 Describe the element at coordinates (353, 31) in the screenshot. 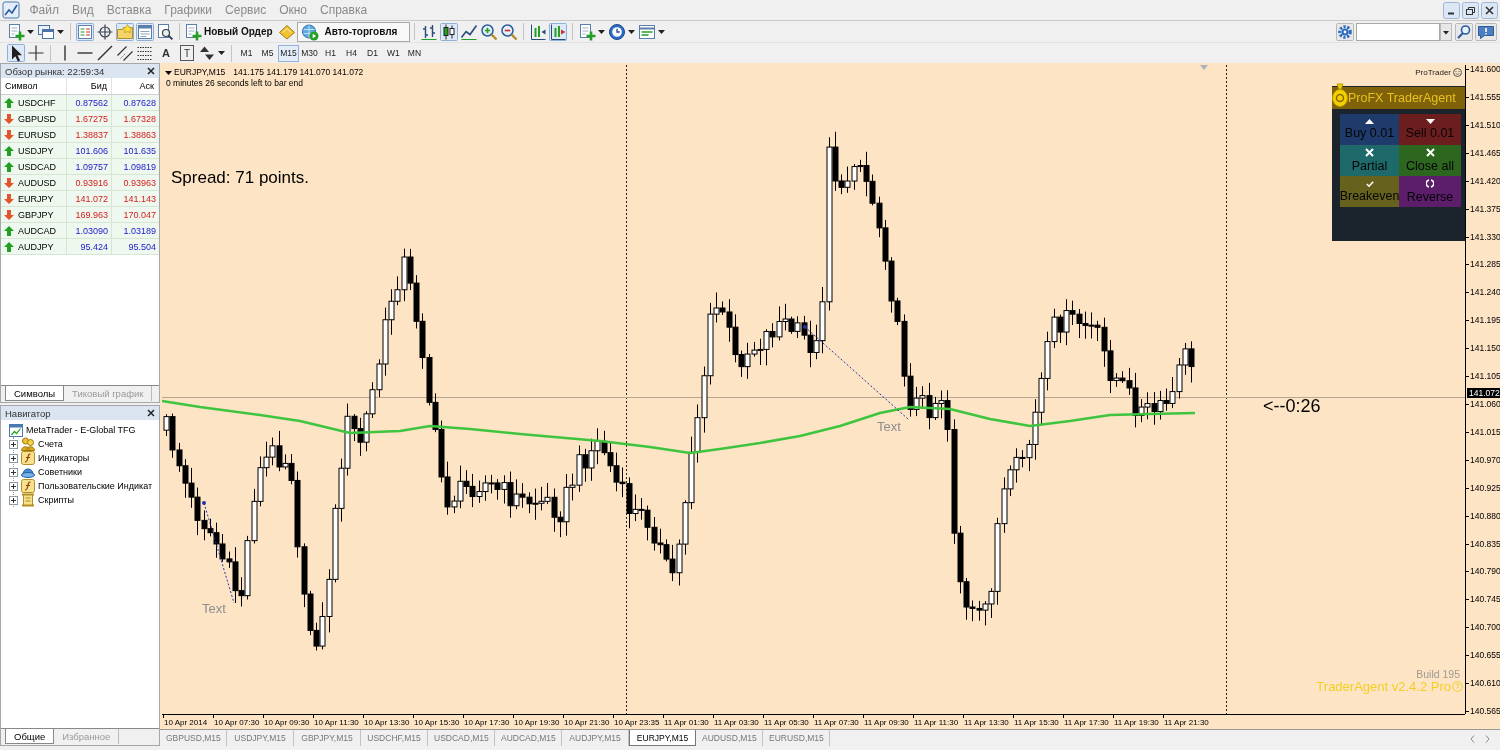

I see `auto-trading-button: Авто-торговля` at that location.